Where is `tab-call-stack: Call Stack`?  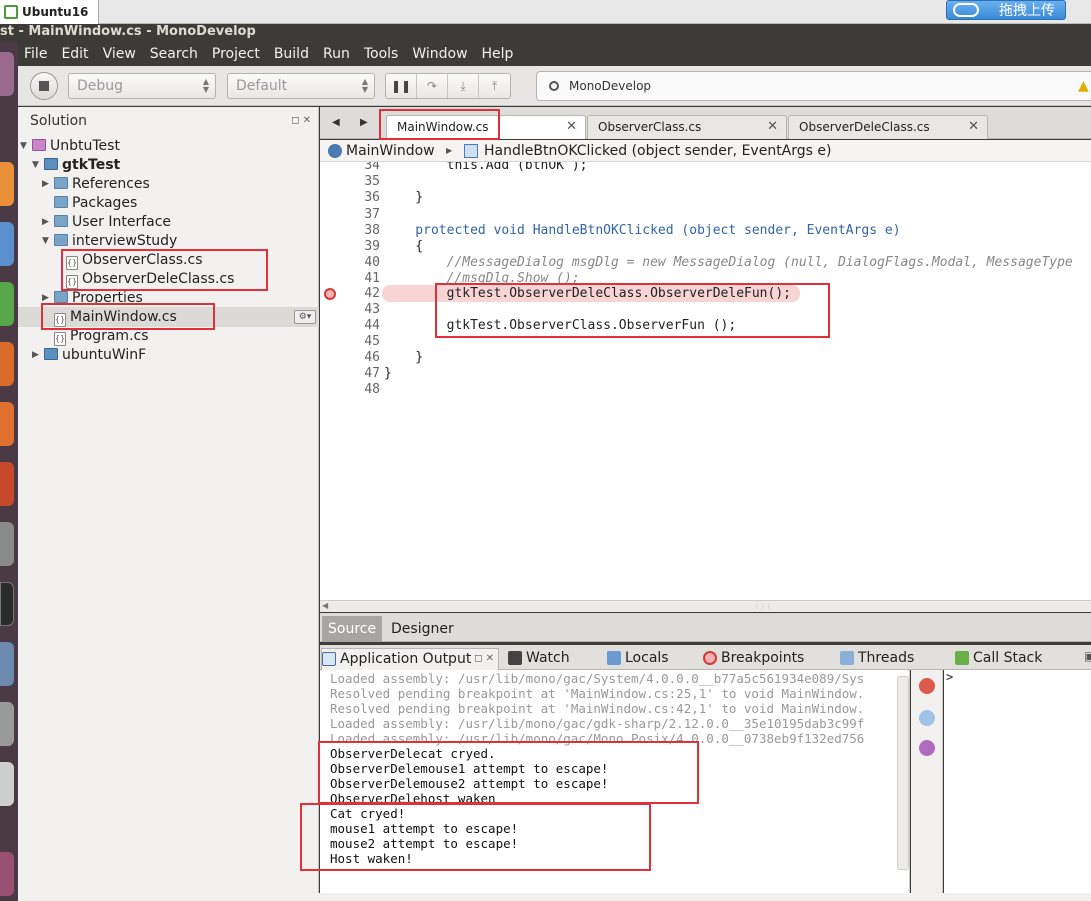
tab-call-stack: Call Stack is located at coordinates (998, 659).